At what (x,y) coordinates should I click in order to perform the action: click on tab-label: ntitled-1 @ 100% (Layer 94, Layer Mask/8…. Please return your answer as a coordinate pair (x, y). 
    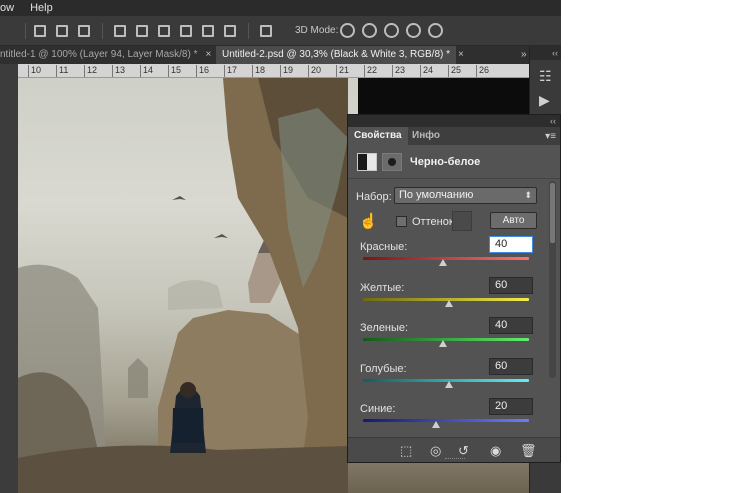
    Looking at the image, I should click on (99, 54).